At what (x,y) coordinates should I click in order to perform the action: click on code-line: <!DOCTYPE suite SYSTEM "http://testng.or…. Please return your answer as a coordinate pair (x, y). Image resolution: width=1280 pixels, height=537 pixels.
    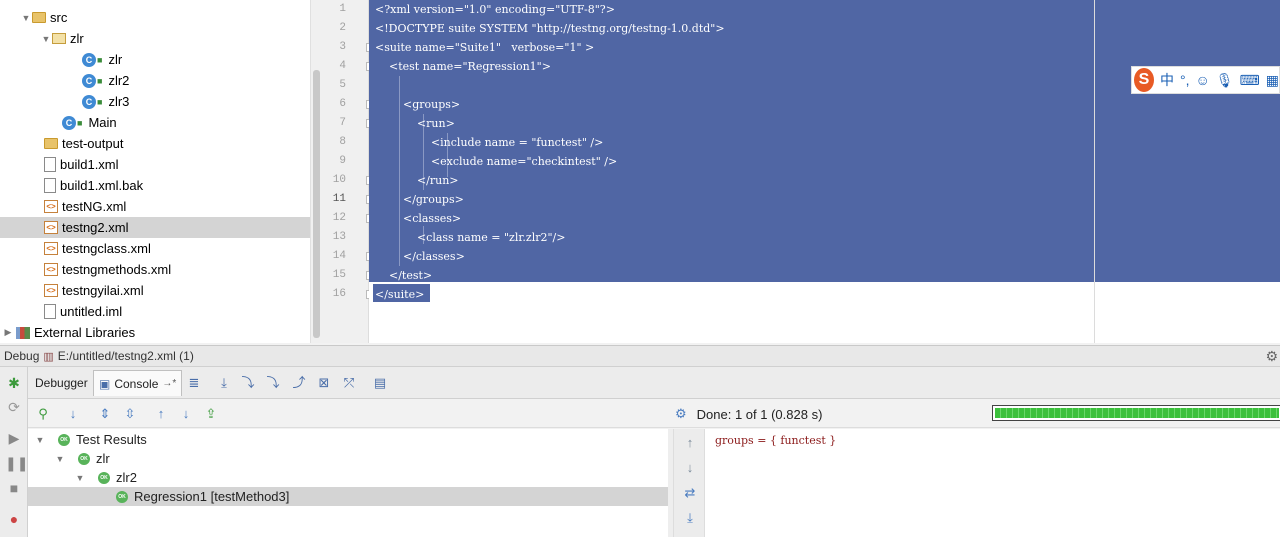
    Looking at the image, I should click on (550, 28).